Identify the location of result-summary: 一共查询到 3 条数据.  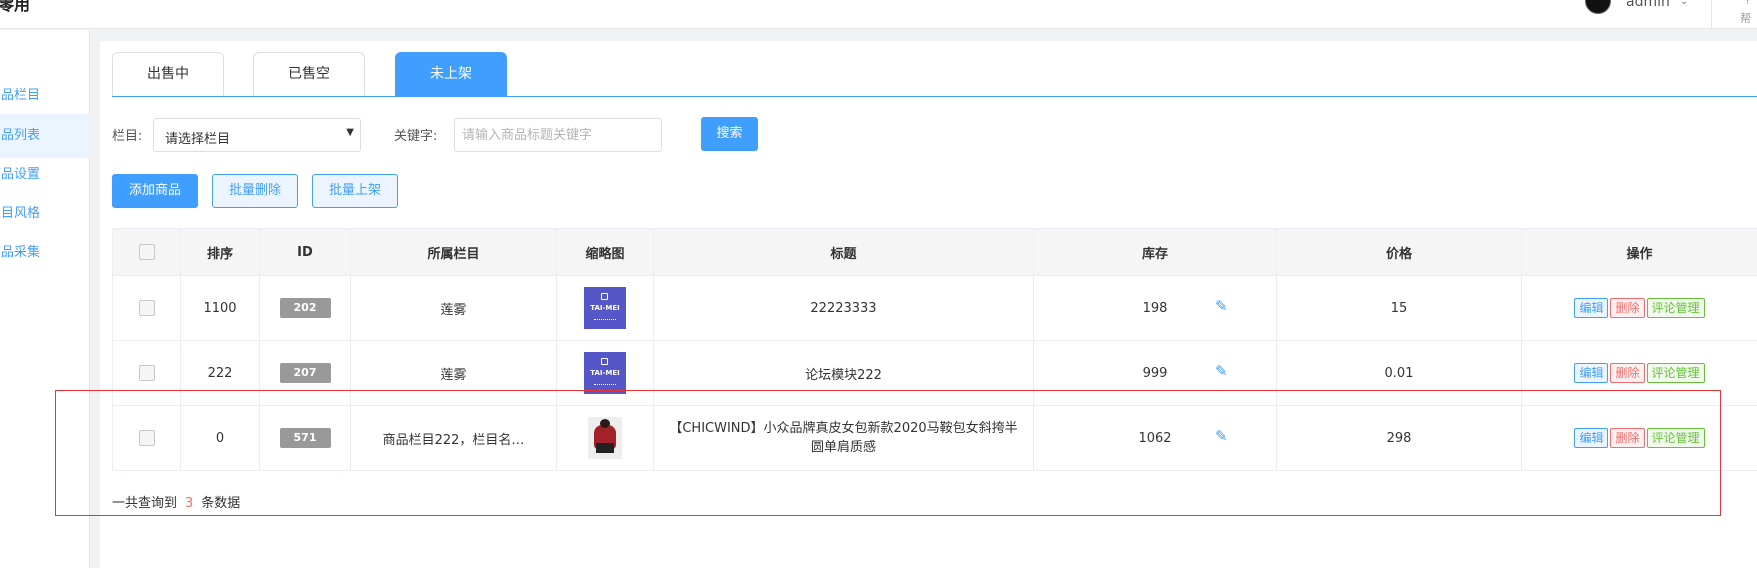
(176, 501).